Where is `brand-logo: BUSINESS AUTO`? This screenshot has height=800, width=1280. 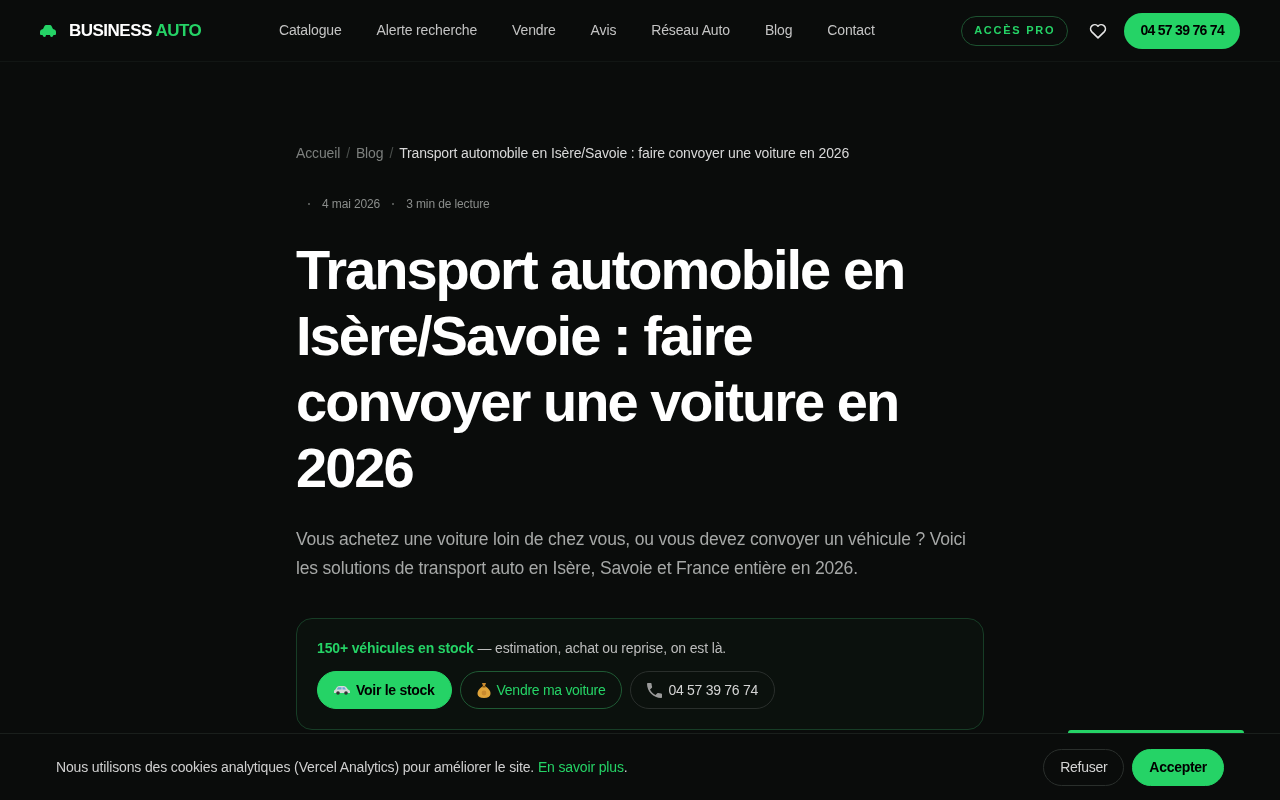
brand-logo: BUSINESS AUTO is located at coordinates (135, 30).